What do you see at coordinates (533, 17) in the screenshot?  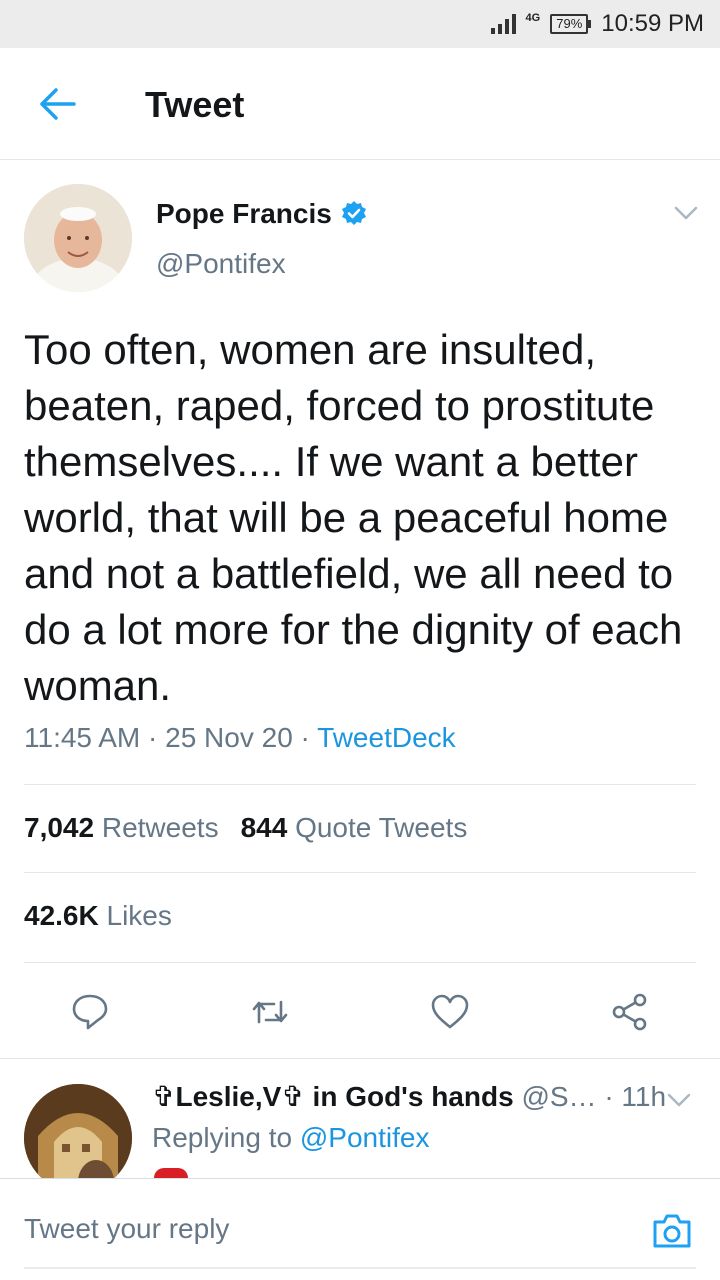 I see `network-type: 4G` at bounding box center [533, 17].